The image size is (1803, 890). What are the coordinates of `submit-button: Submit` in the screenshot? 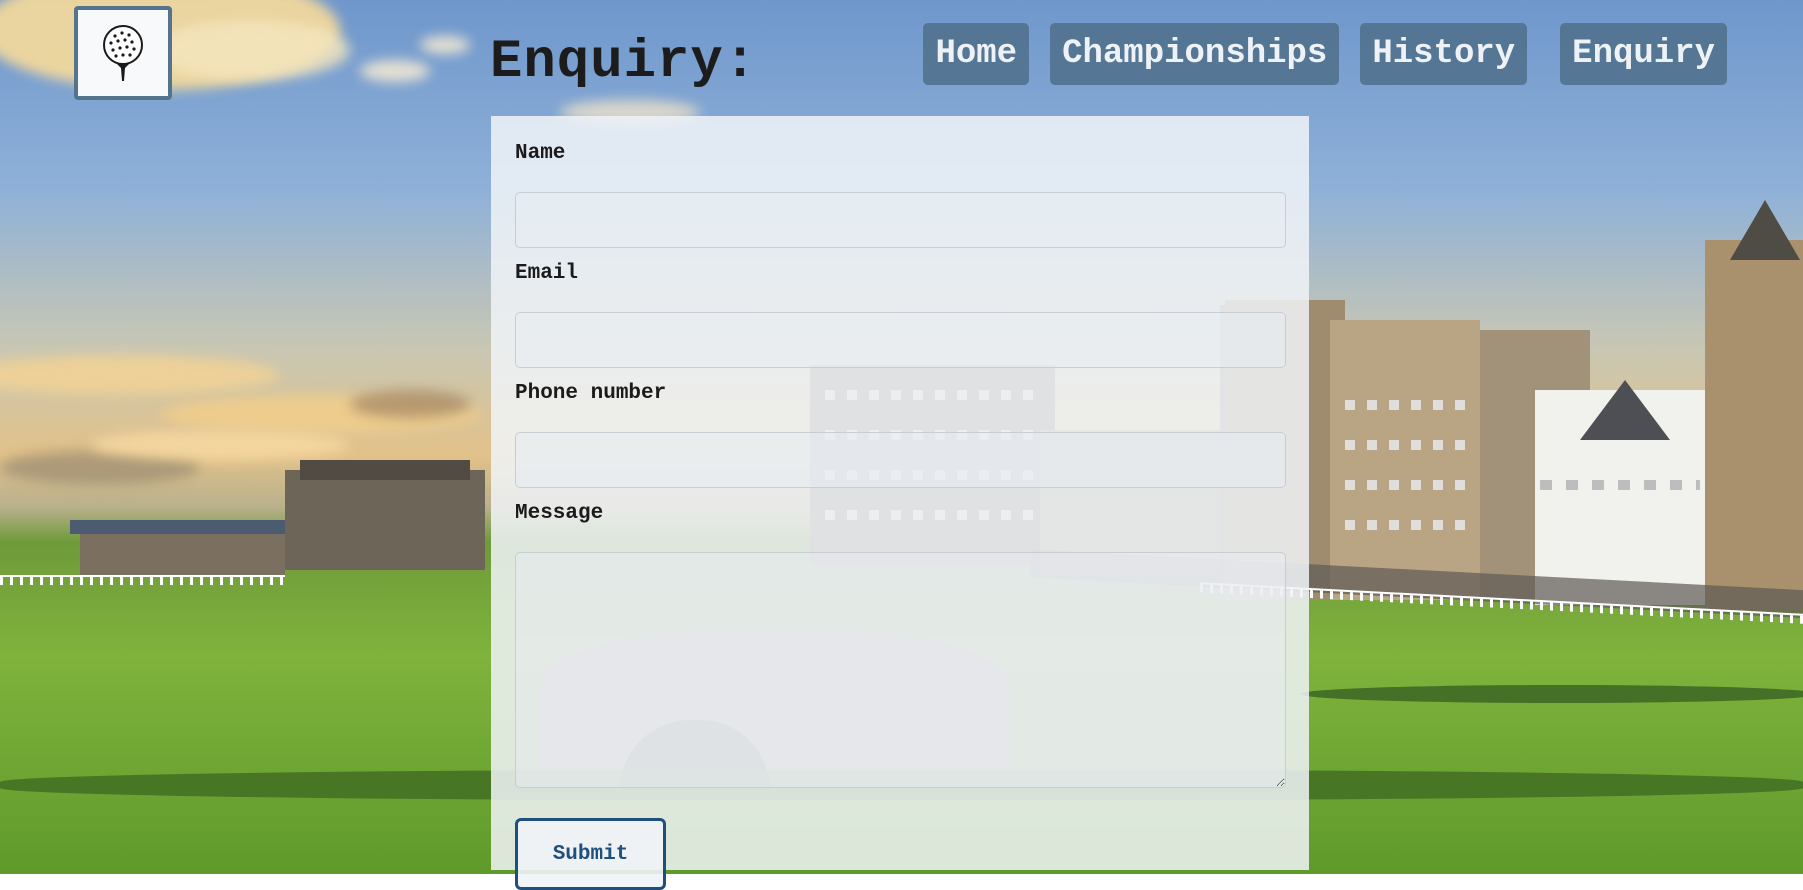 It's located at (590, 854).